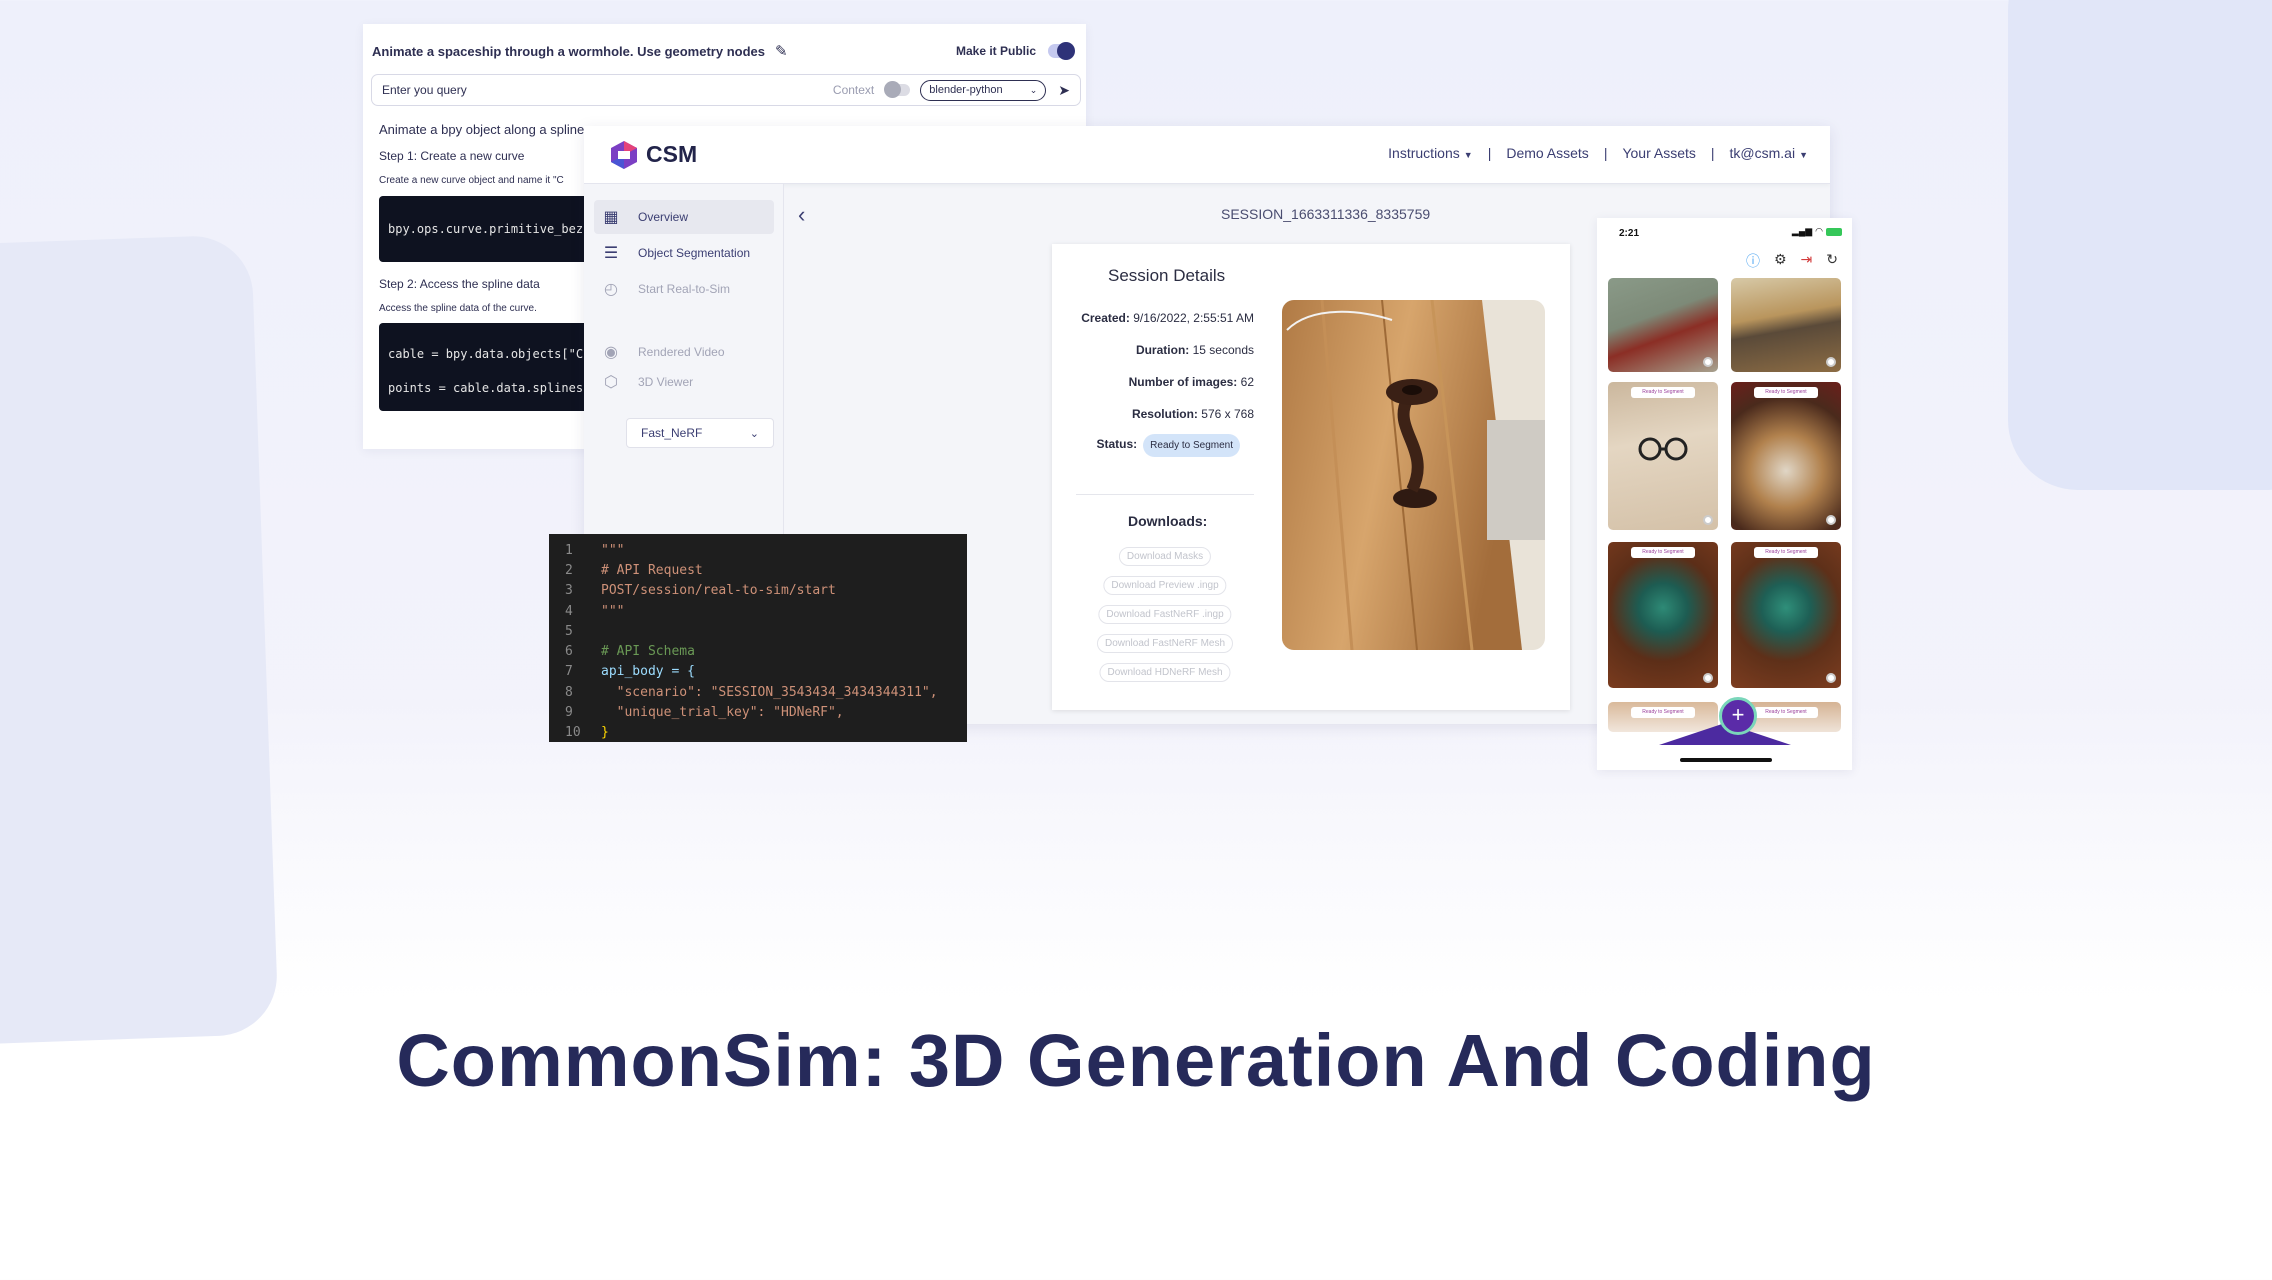 The image size is (2272, 1280). What do you see at coordinates (1165, 643) in the screenshot?
I see `download-fastnerf-mesh-button: Download FastNeRF Mesh` at bounding box center [1165, 643].